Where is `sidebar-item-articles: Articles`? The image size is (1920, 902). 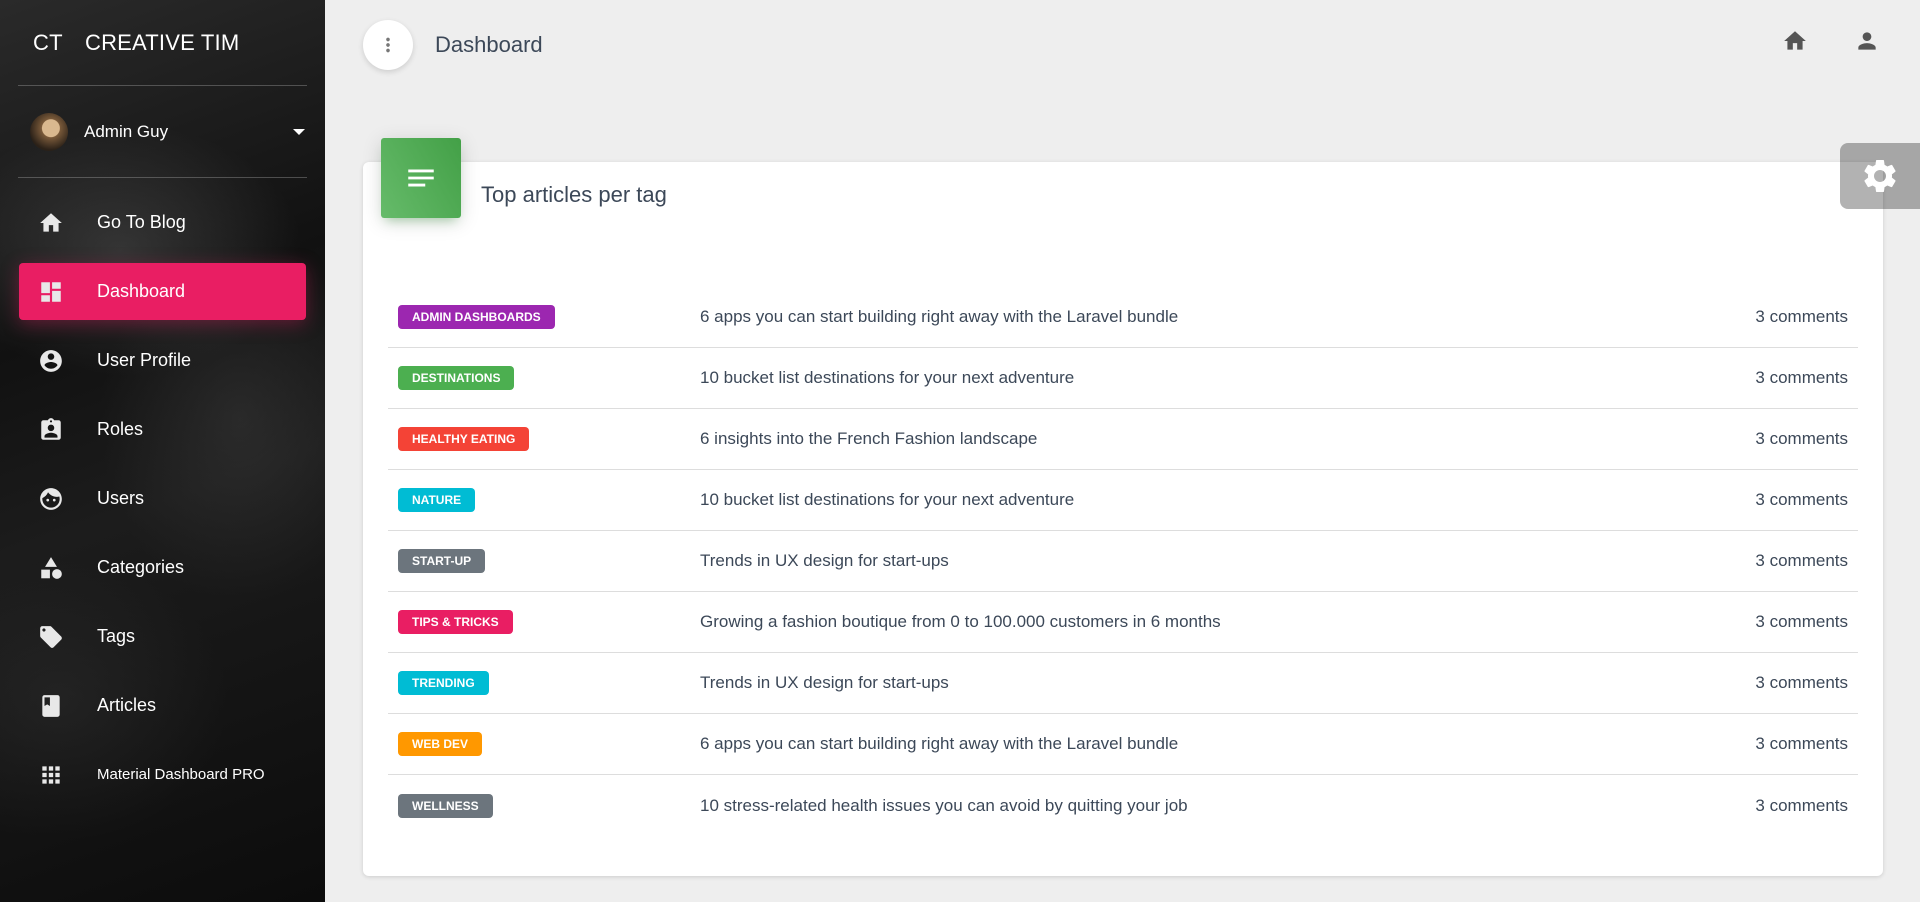
sidebar-item-articles: Articles is located at coordinates (162, 705).